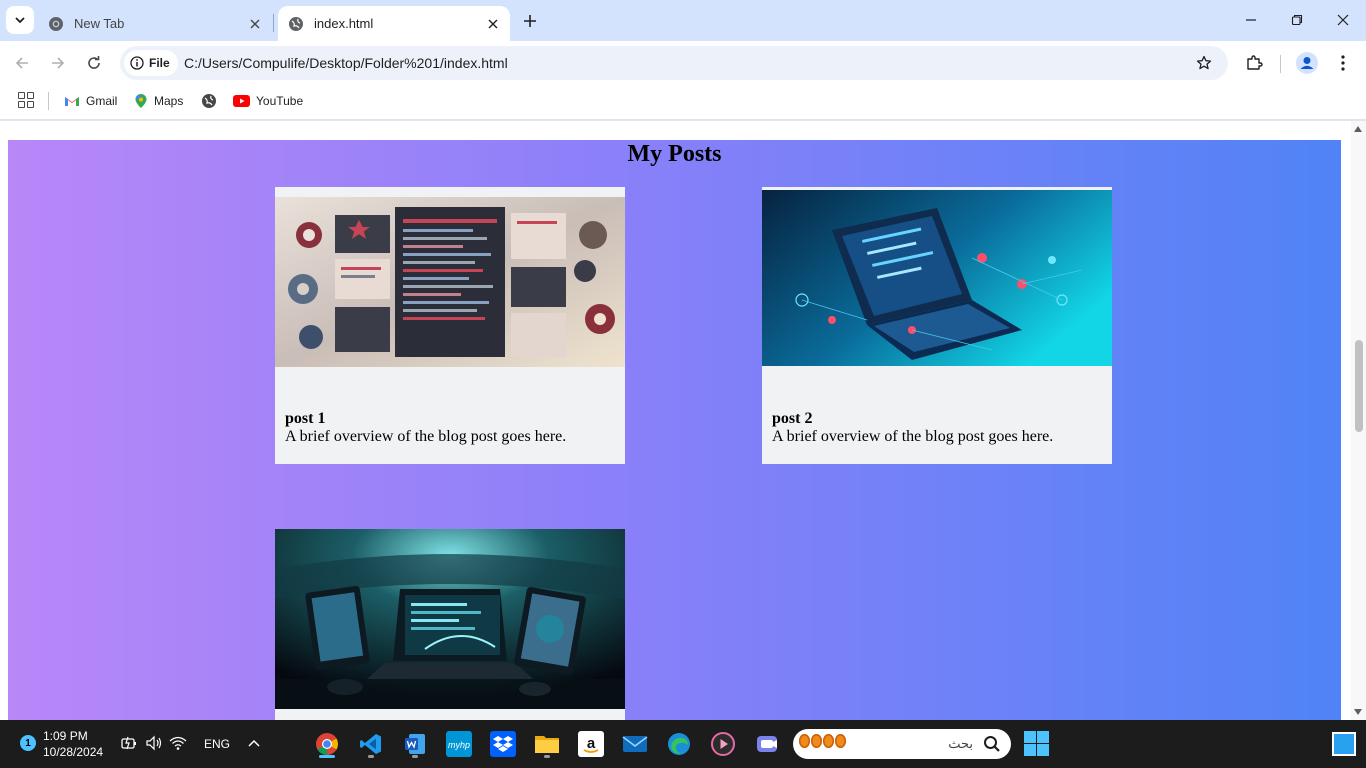  What do you see at coordinates (1359, 386) in the screenshot?
I see `scrollbar-thumb` at bounding box center [1359, 386].